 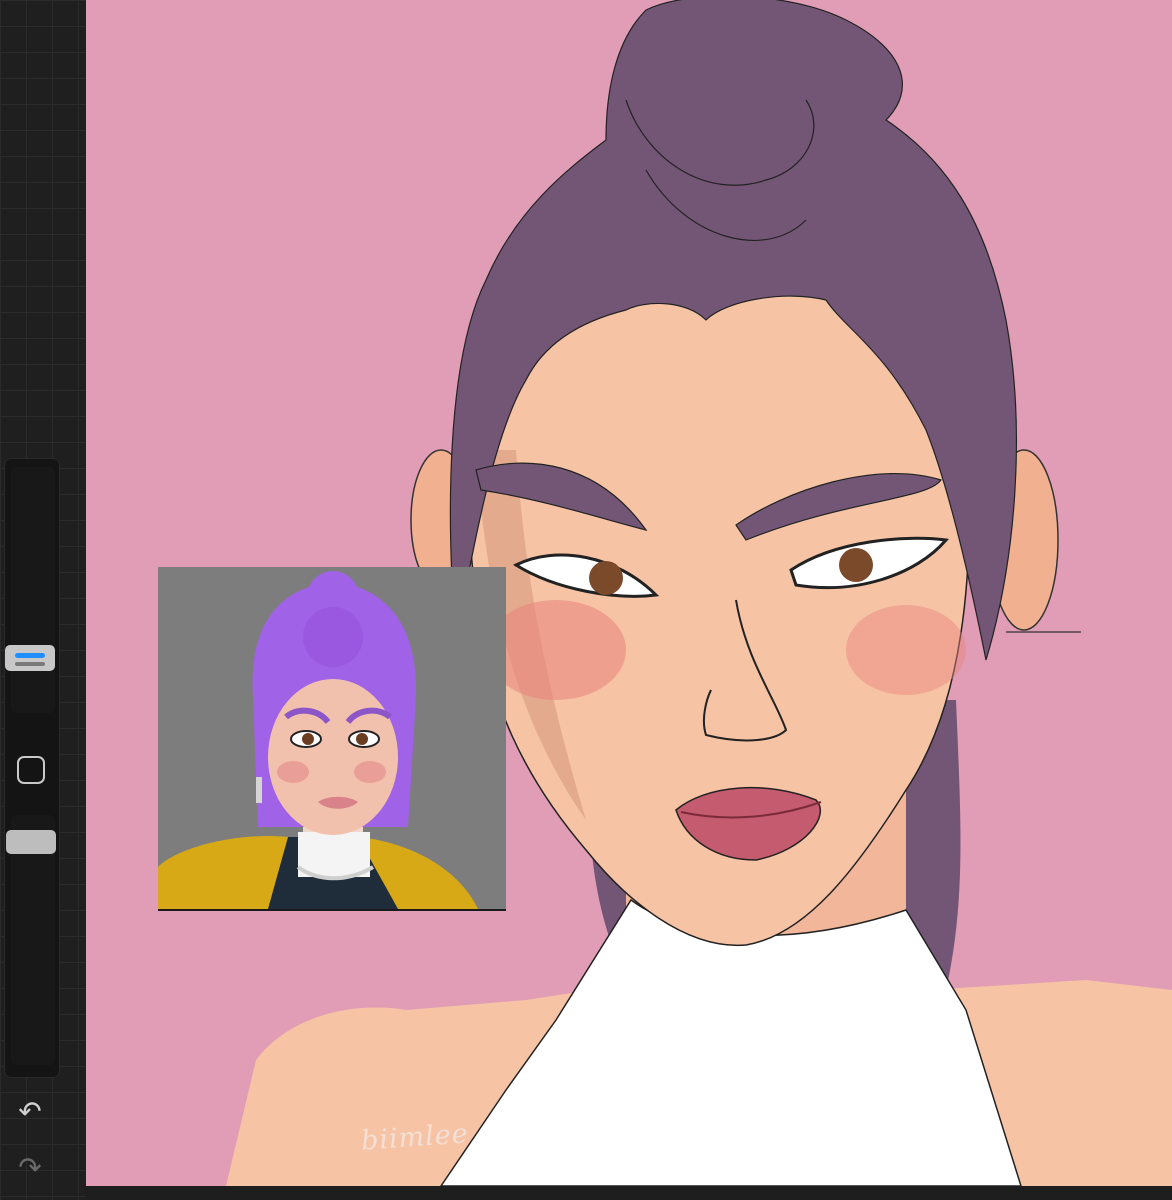 I want to click on undo-button: ↶, so click(x=30, y=1112).